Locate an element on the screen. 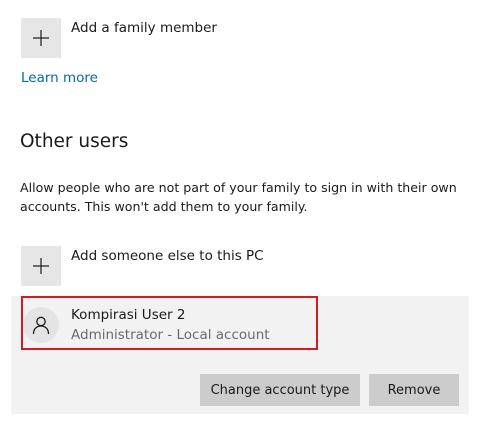  add-family-member-button is located at coordinates (41, 38).